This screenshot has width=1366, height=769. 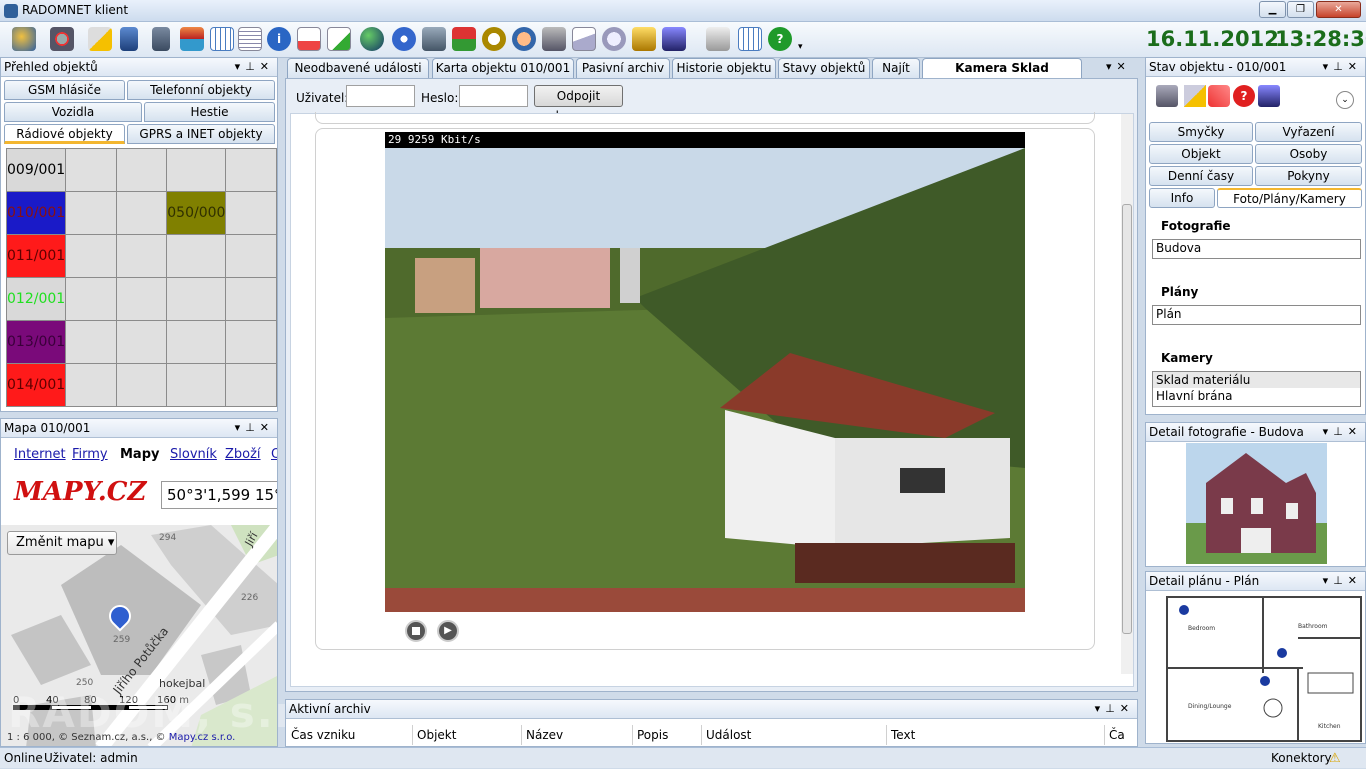 What do you see at coordinates (1345, 100) in the screenshot?
I see `expand-icon: ⌄` at bounding box center [1345, 100].